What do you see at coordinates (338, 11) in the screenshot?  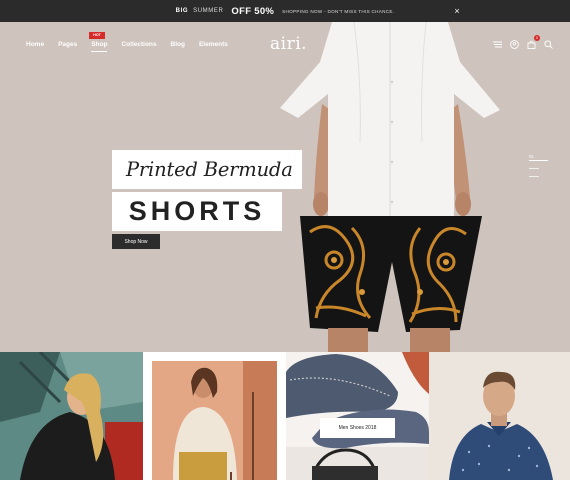 I see `promo-message: SHOPPING NOW - DON'T MISS THIS CHANCE.` at bounding box center [338, 11].